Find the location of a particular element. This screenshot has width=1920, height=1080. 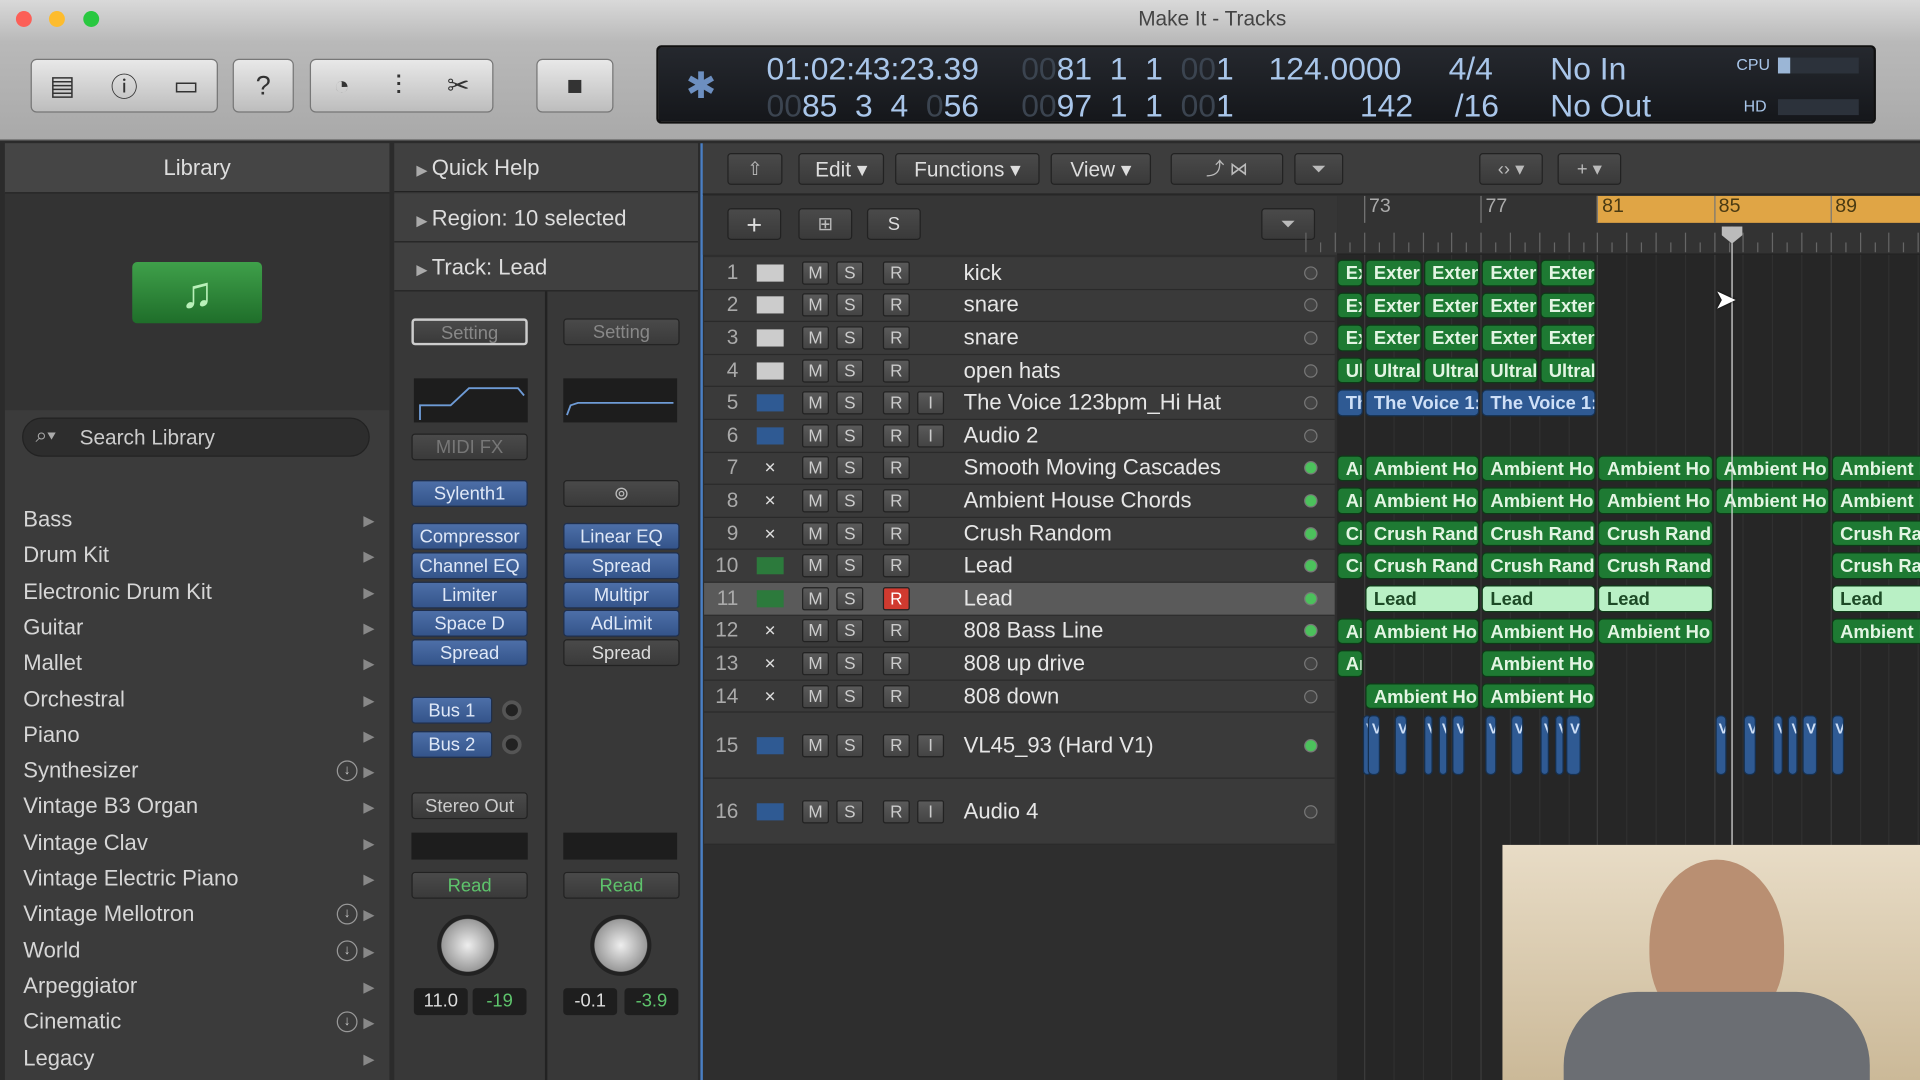

plugin-slot: AdLimit is located at coordinates (621, 624).